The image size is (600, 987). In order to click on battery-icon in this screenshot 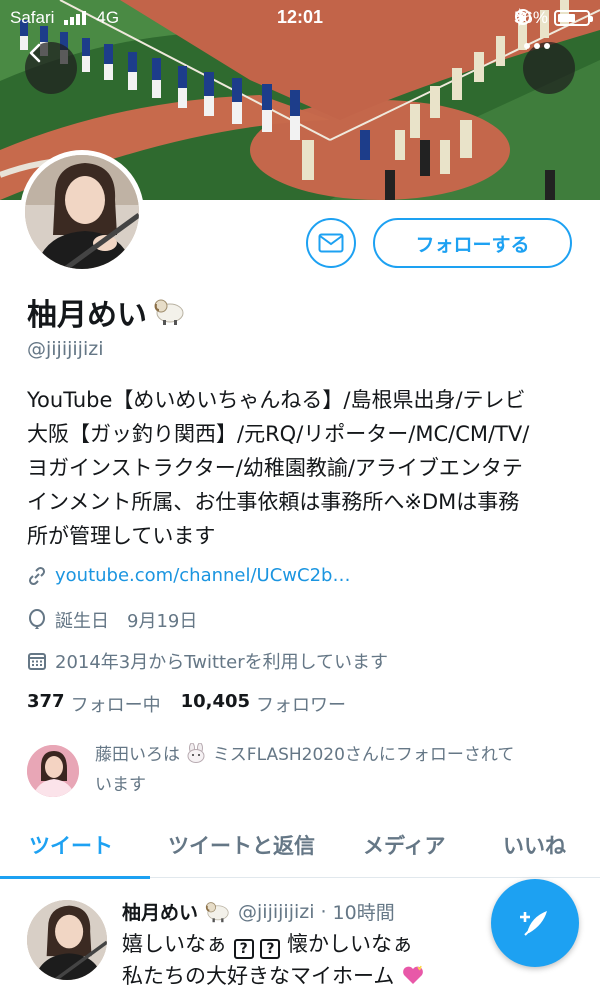, I will do `click(573, 18)`.